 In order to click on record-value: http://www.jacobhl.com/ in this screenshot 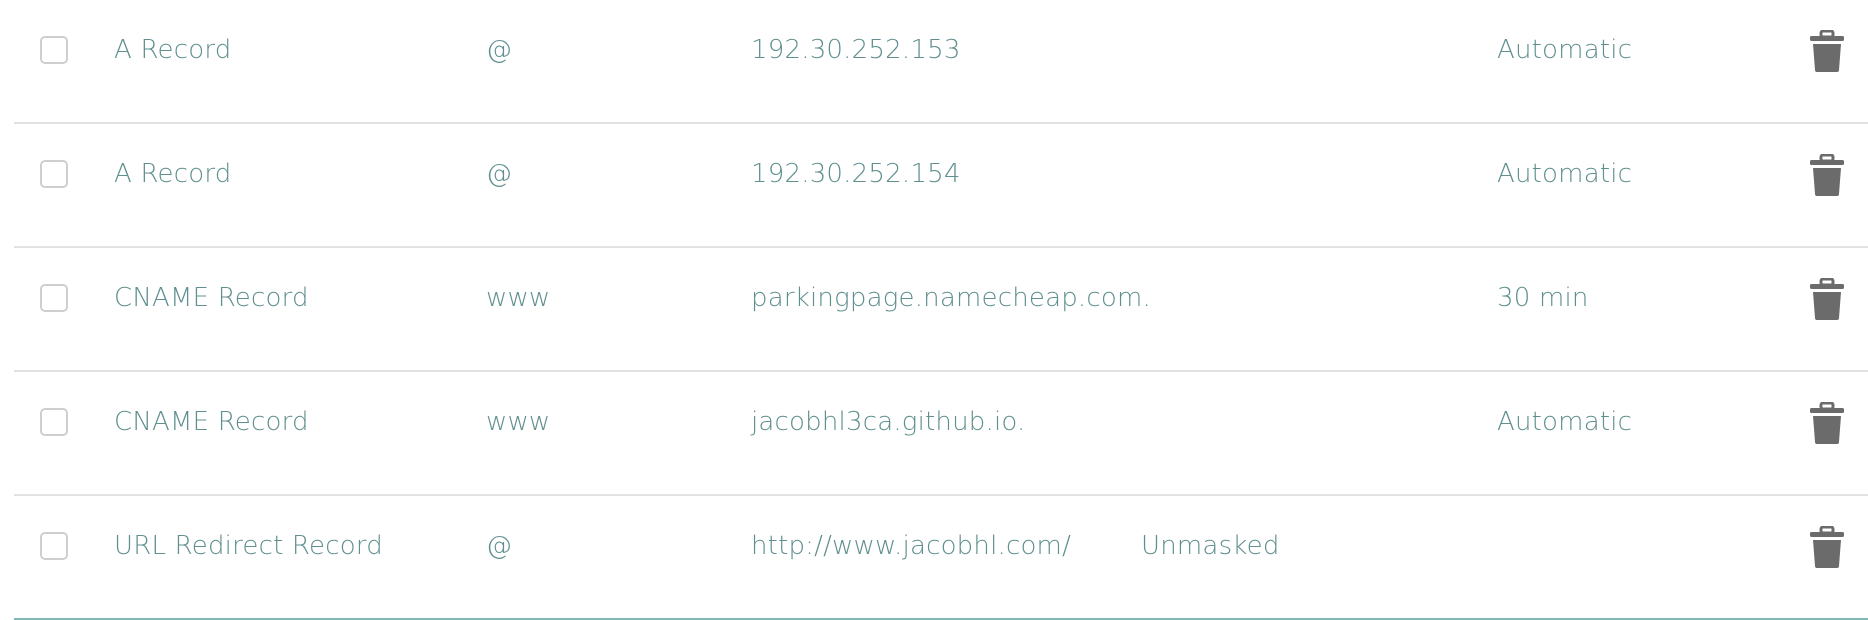, I will do `click(911, 546)`.